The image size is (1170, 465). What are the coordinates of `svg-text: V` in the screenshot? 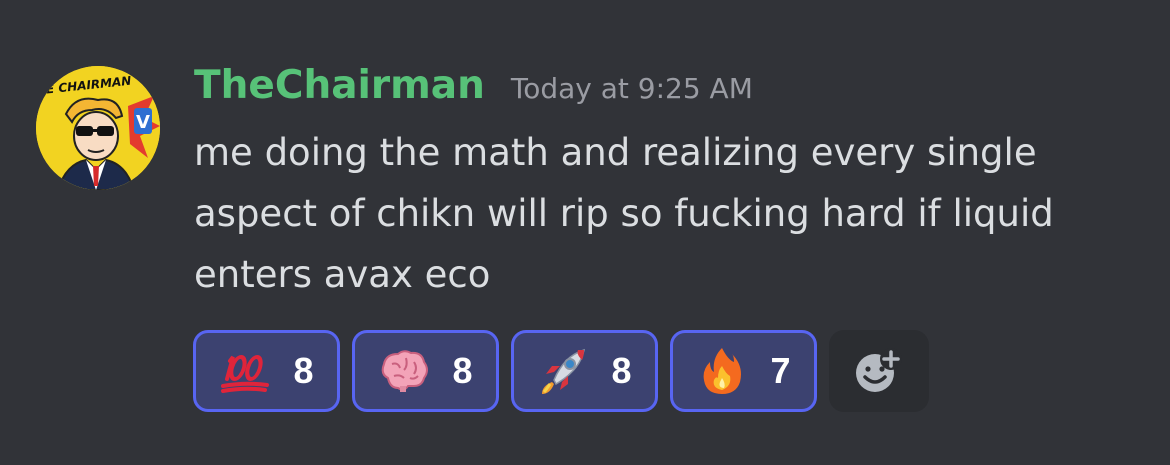 It's located at (143, 122).